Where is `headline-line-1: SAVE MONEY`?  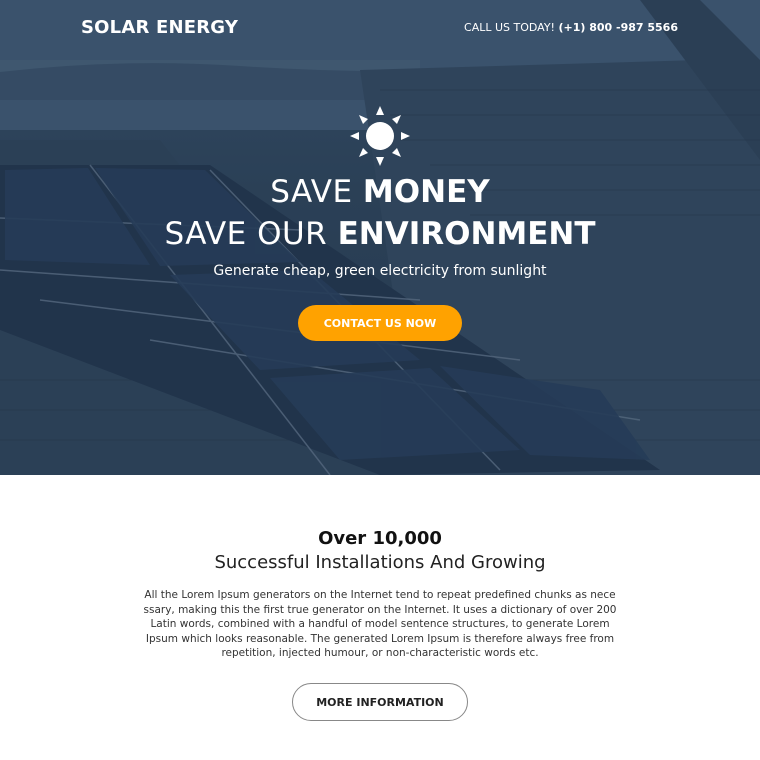
headline-line-1: SAVE MONEY is located at coordinates (380, 192).